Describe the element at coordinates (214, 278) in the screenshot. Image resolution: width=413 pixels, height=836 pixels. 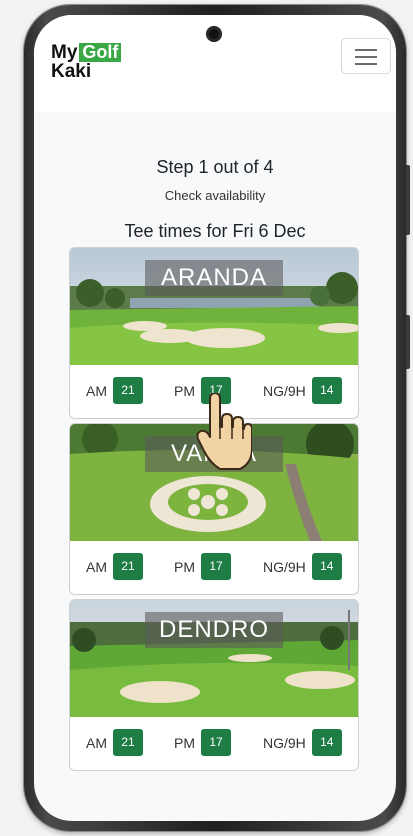
I see `course-name: ARANDA` at that location.